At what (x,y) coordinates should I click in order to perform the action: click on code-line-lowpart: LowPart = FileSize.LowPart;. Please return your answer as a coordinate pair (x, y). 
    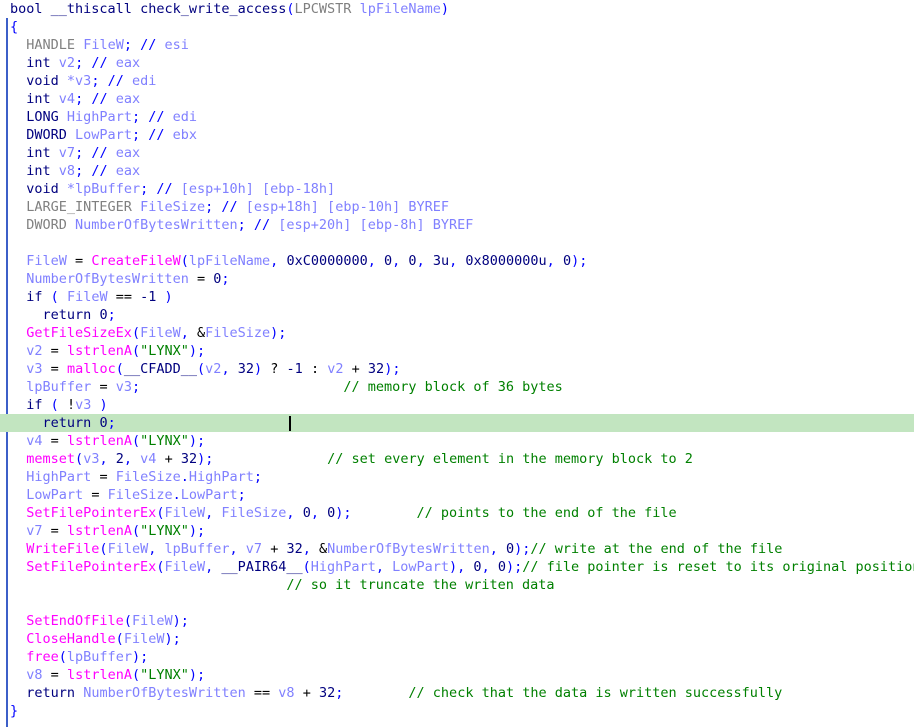
    Looking at the image, I should click on (457, 495).